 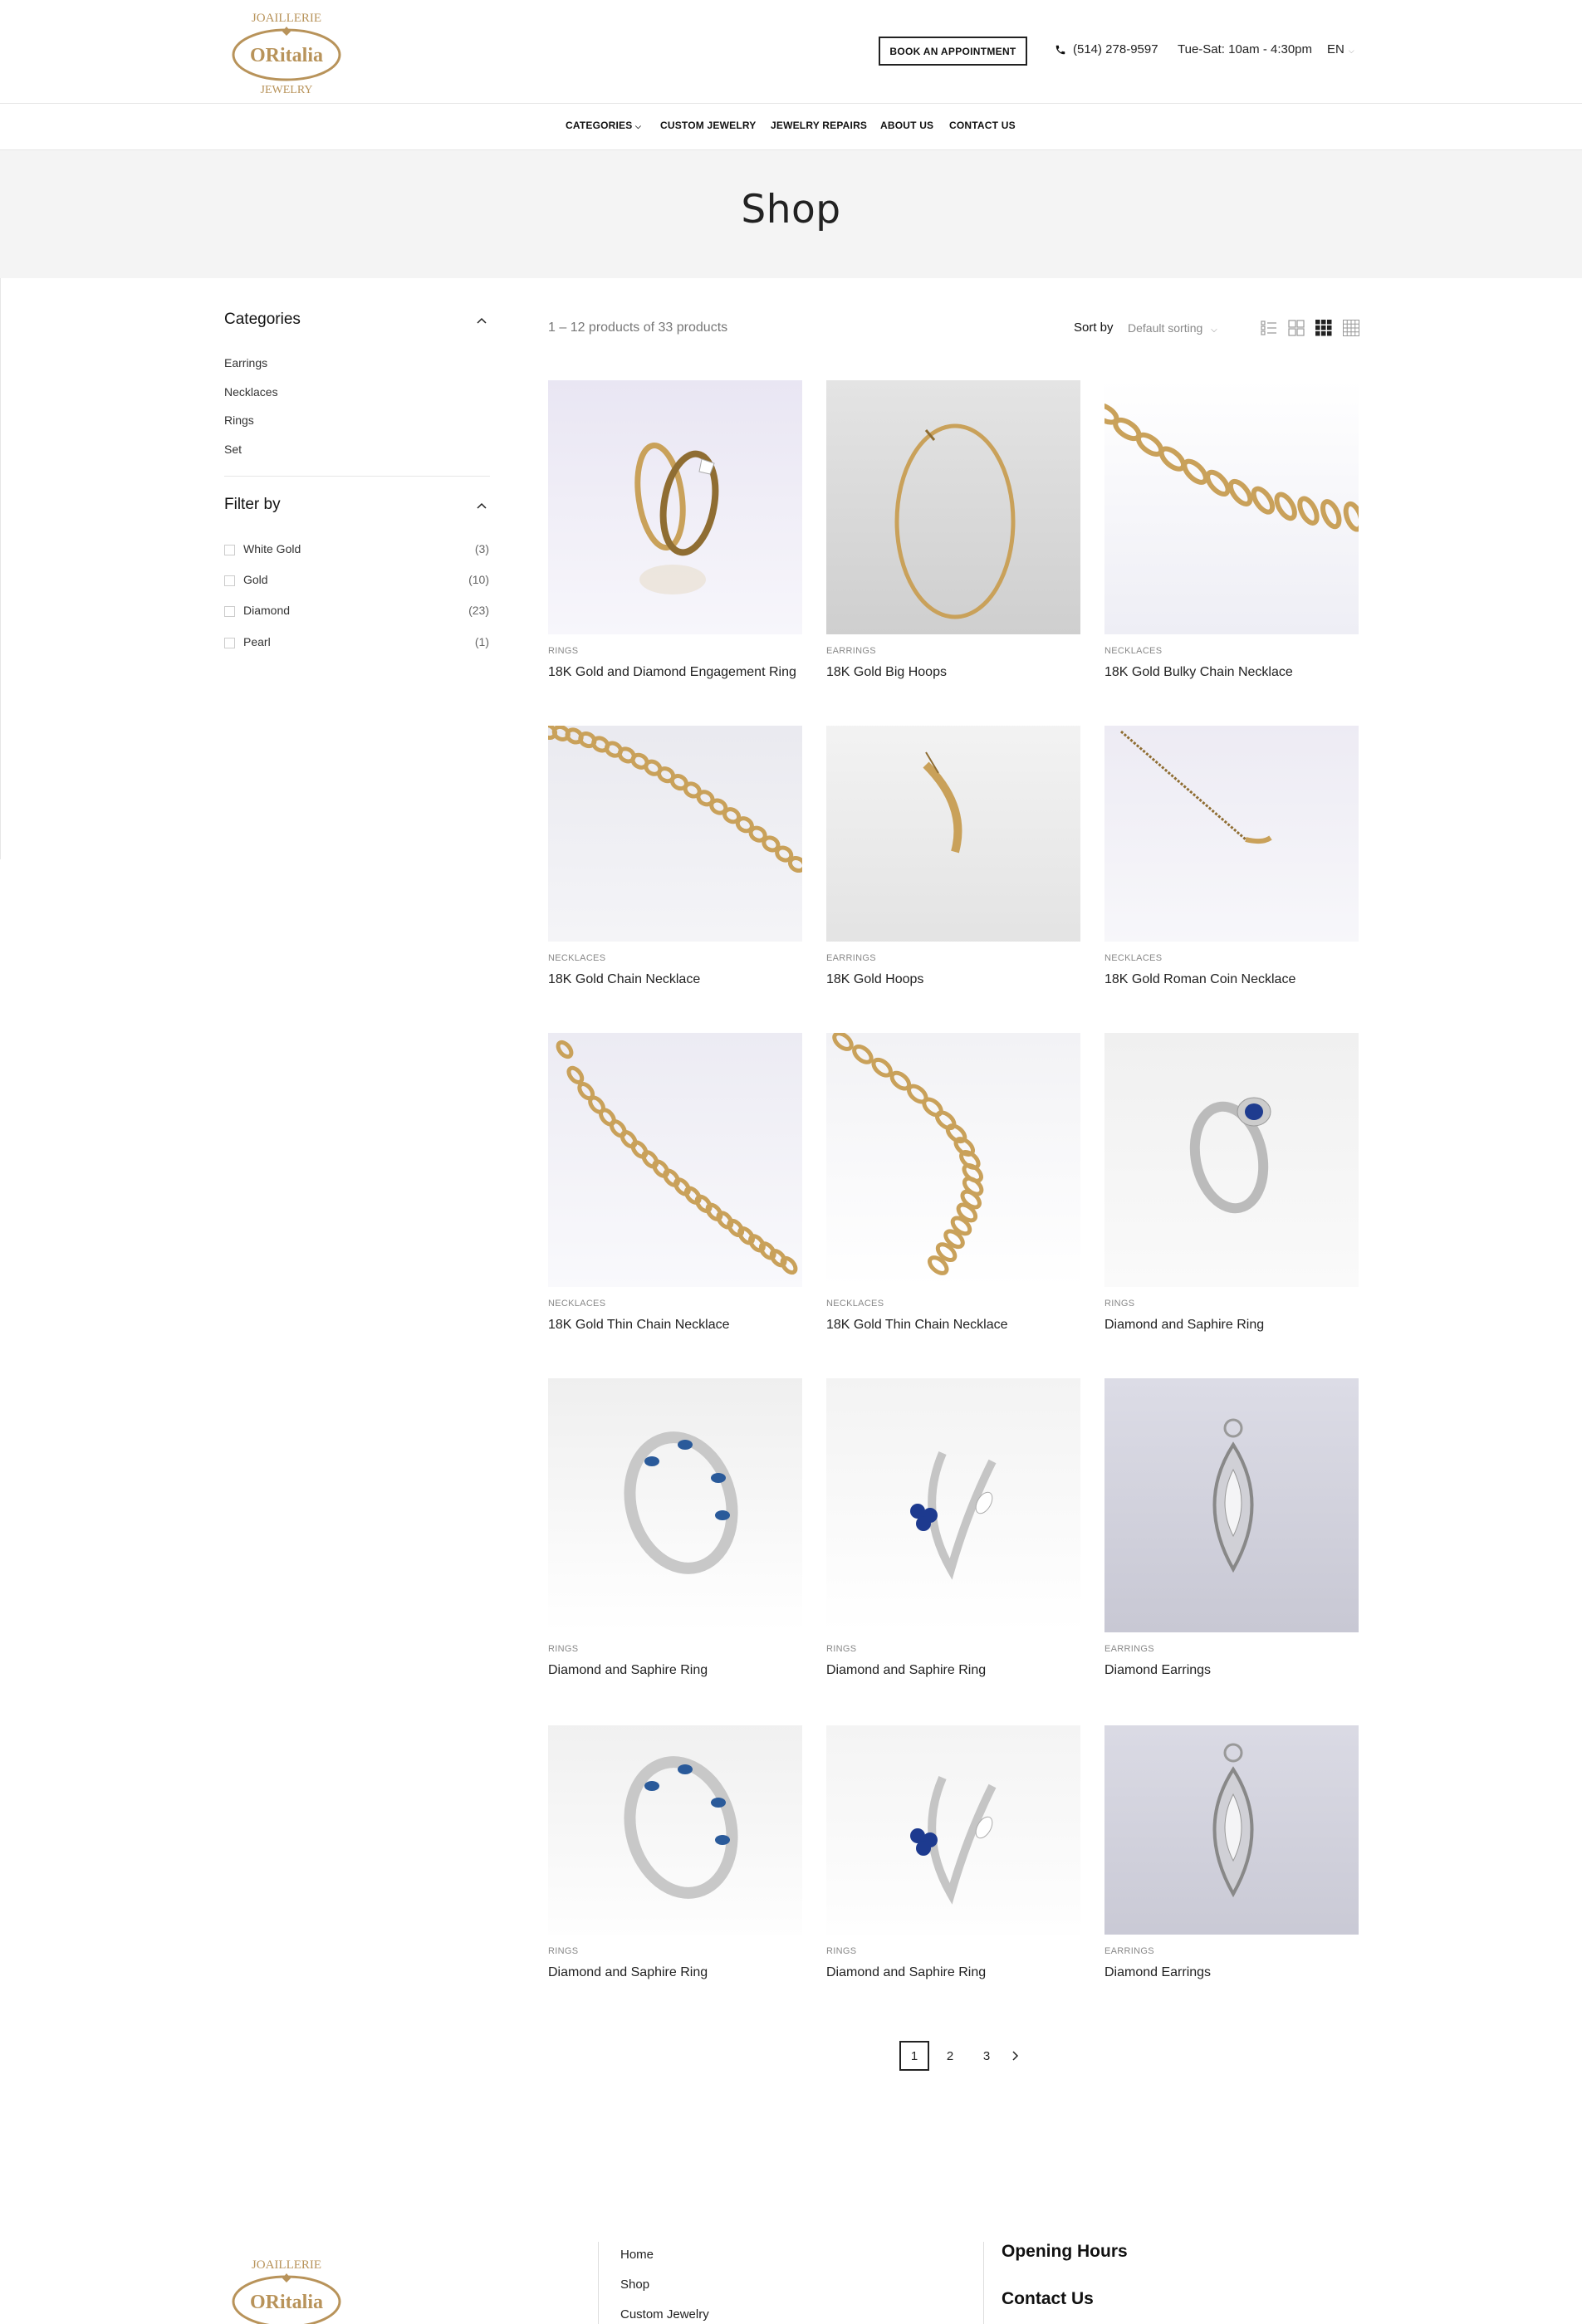 I want to click on categories-heading: Categories, so click(x=262, y=320).